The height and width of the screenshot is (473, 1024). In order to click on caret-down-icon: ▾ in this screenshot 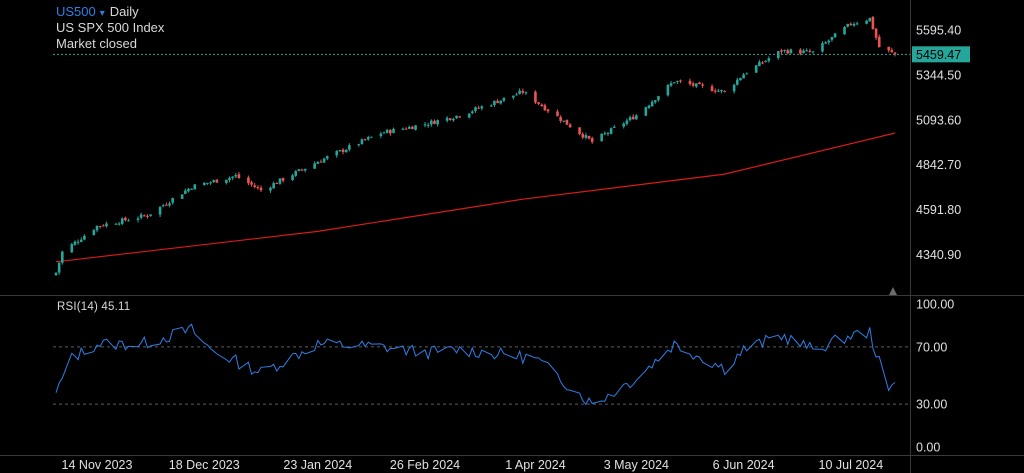, I will do `click(102, 13)`.